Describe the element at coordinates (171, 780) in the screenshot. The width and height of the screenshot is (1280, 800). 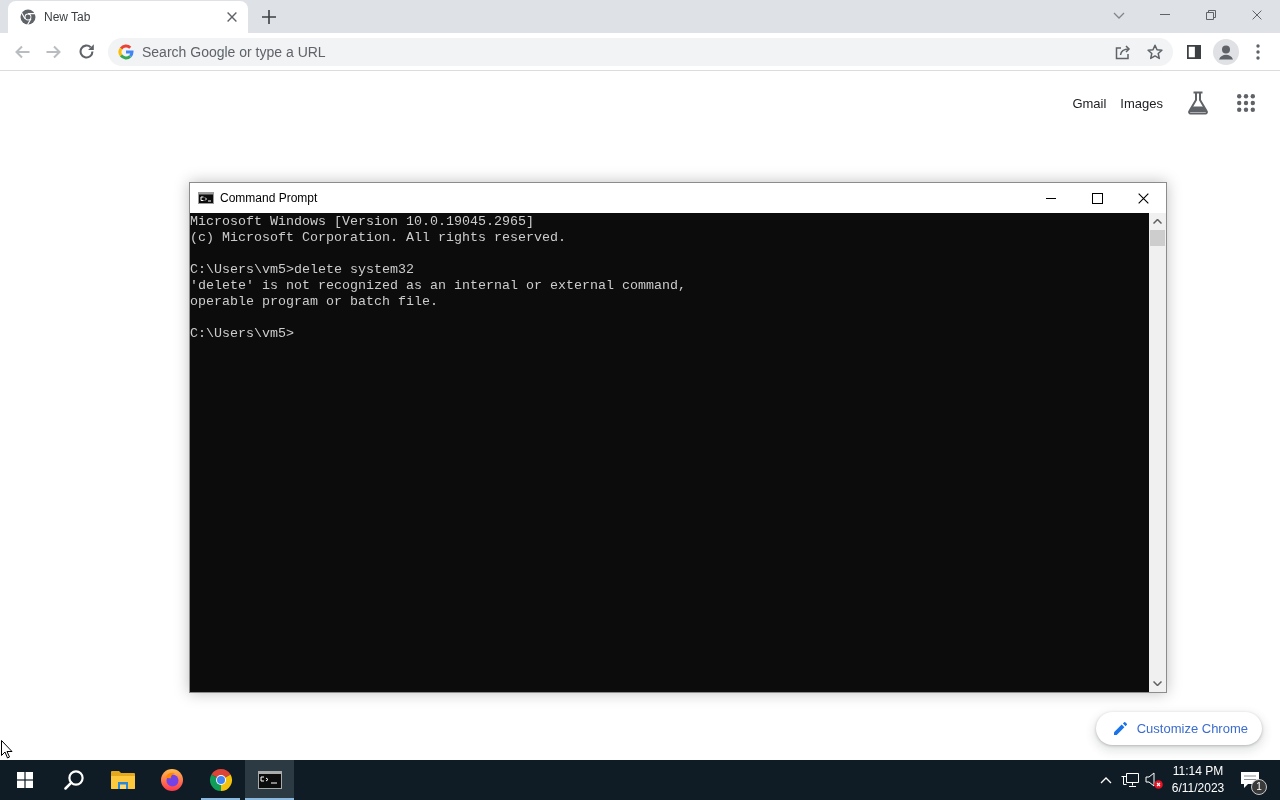
I see `firefox-logo-icon` at that location.